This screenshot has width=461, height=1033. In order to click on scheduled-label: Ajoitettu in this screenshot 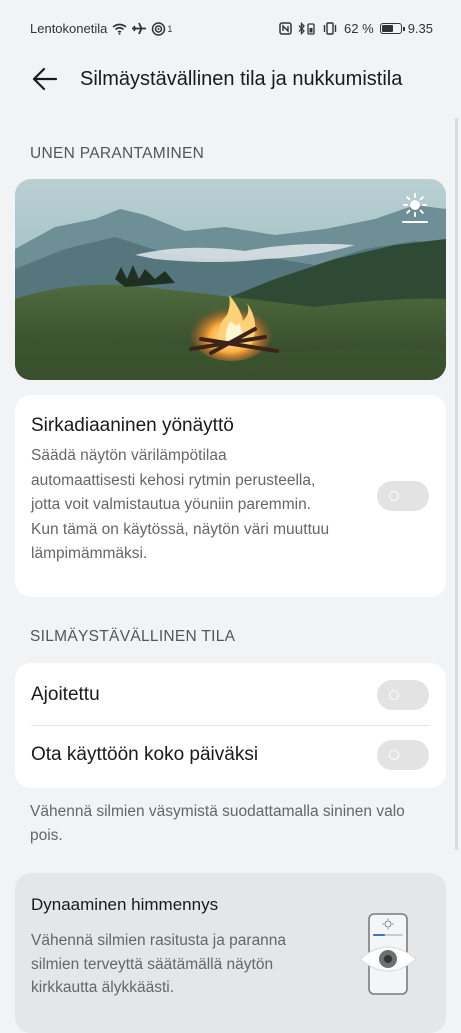, I will do `click(65, 694)`.